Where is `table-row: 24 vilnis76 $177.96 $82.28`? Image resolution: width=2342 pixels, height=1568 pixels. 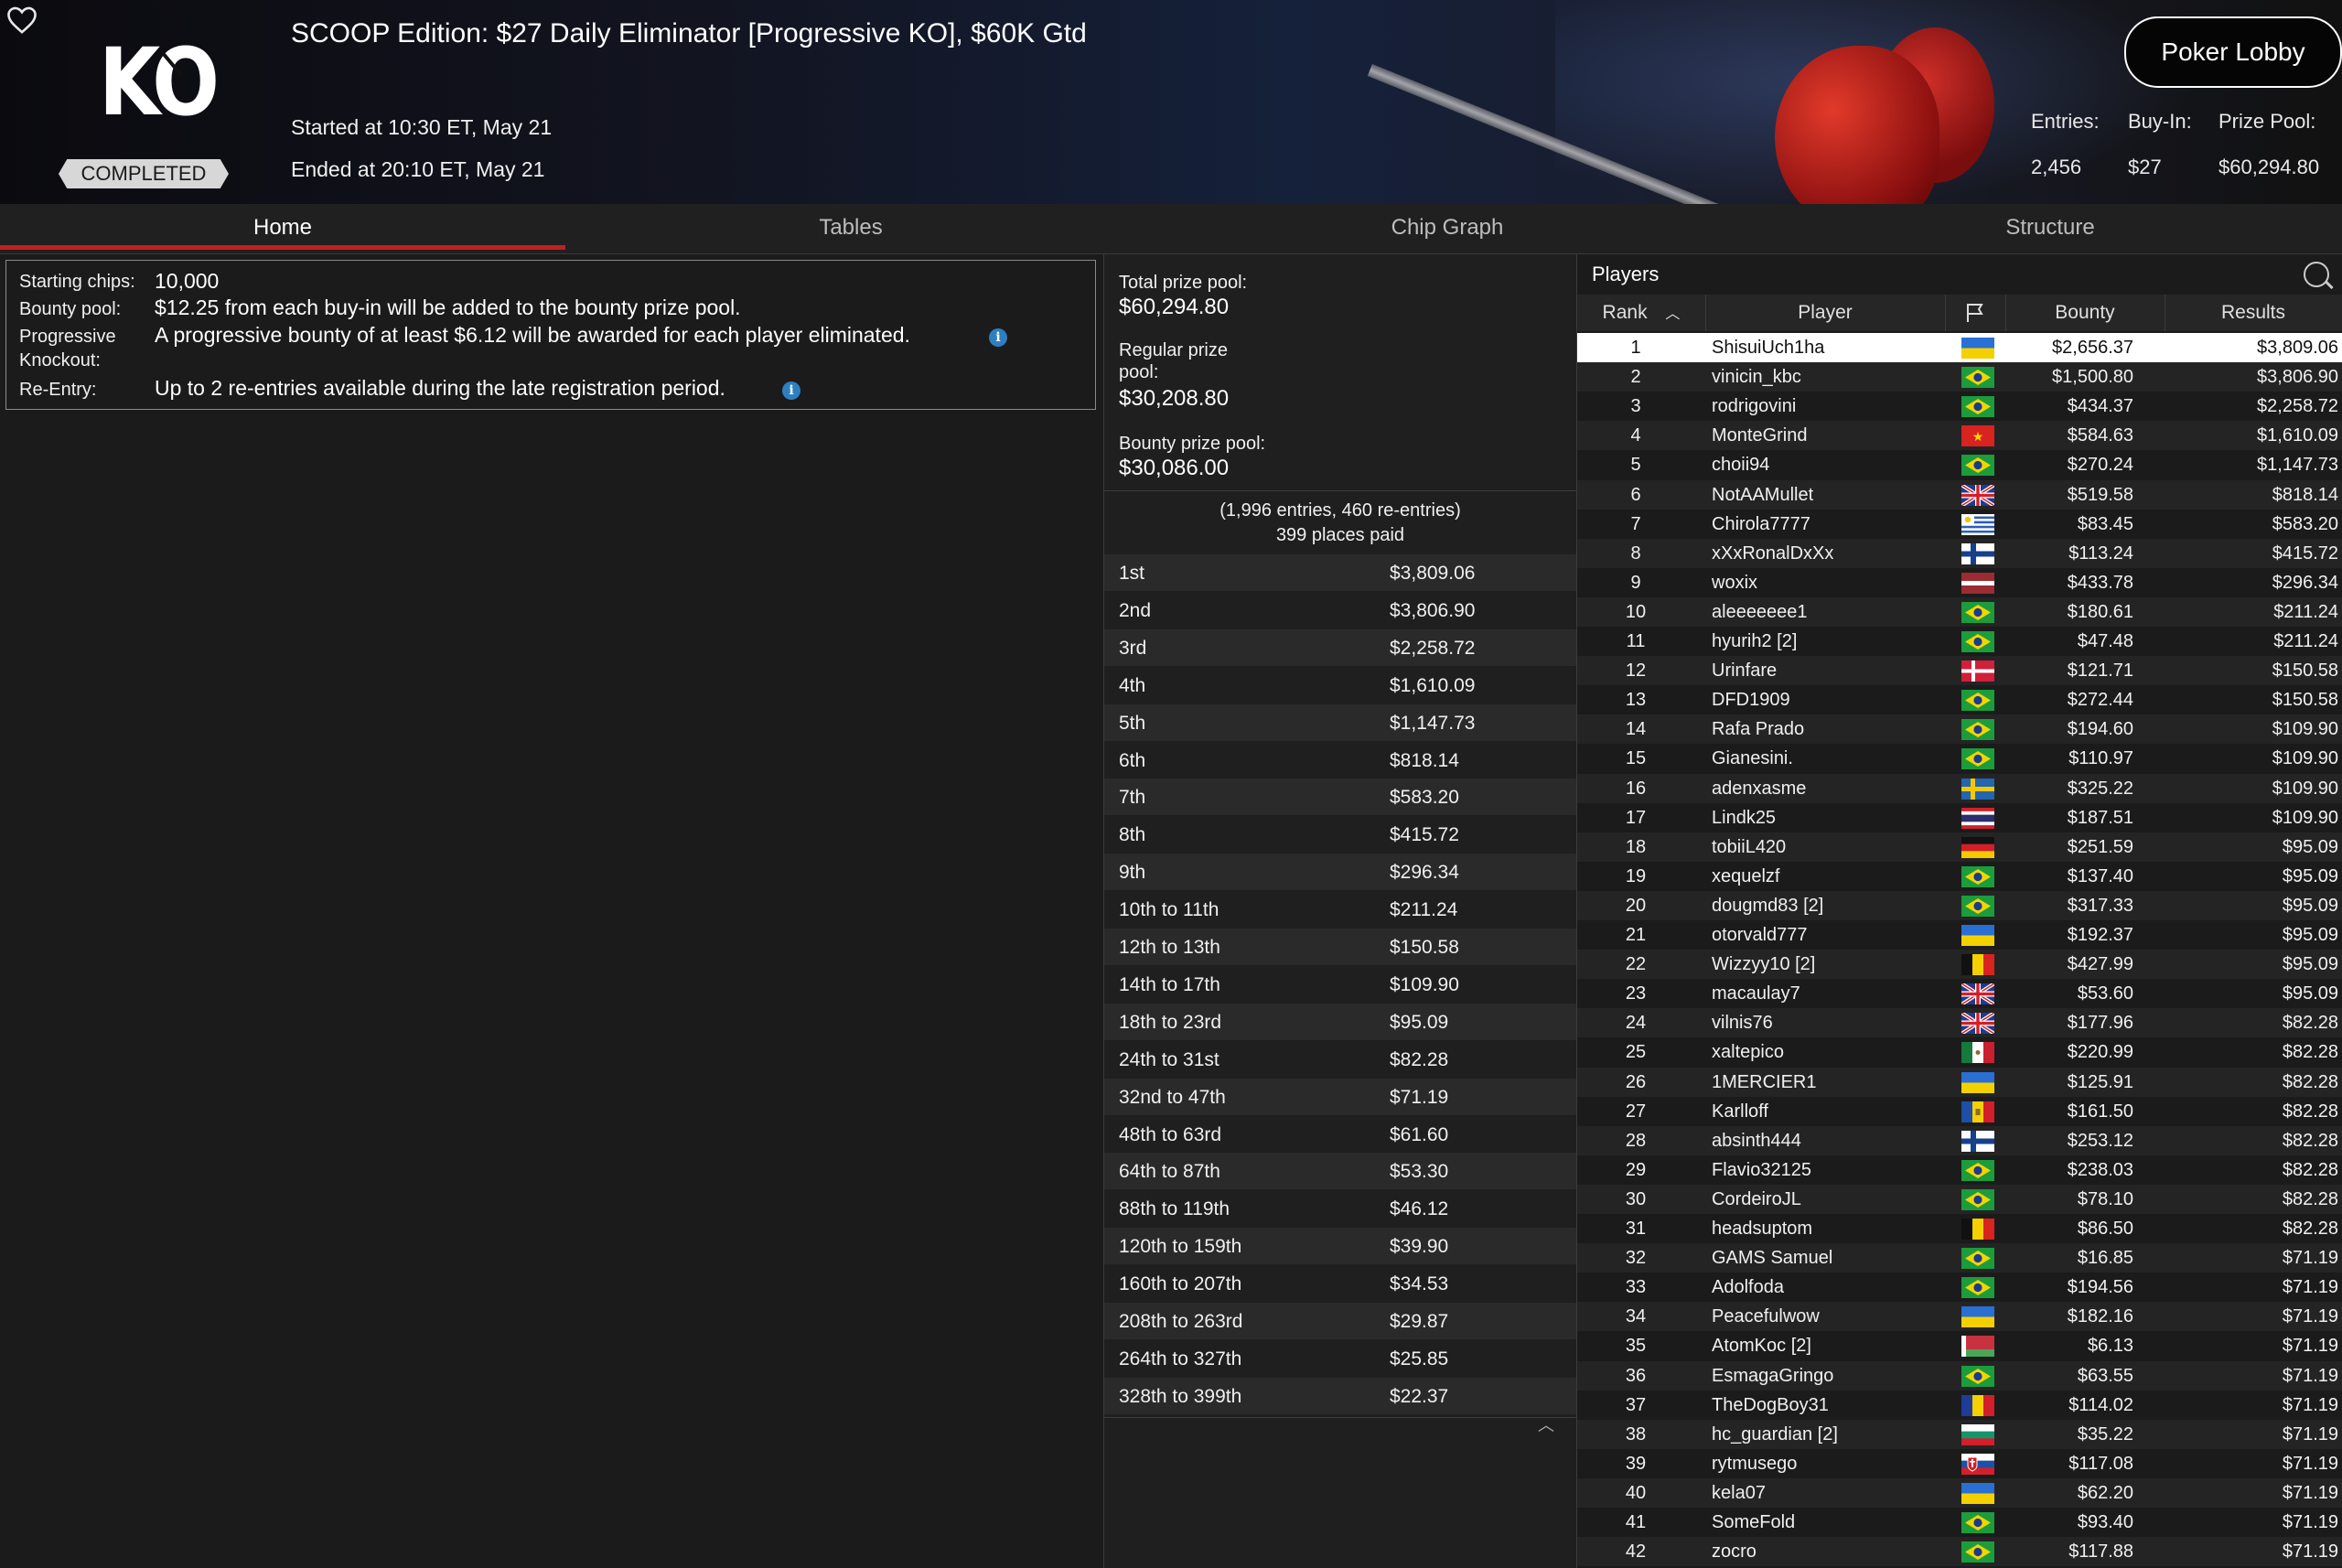
table-row: 24 vilnis76 $177.96 $82.28 is located at coordinates (1959, 1023).